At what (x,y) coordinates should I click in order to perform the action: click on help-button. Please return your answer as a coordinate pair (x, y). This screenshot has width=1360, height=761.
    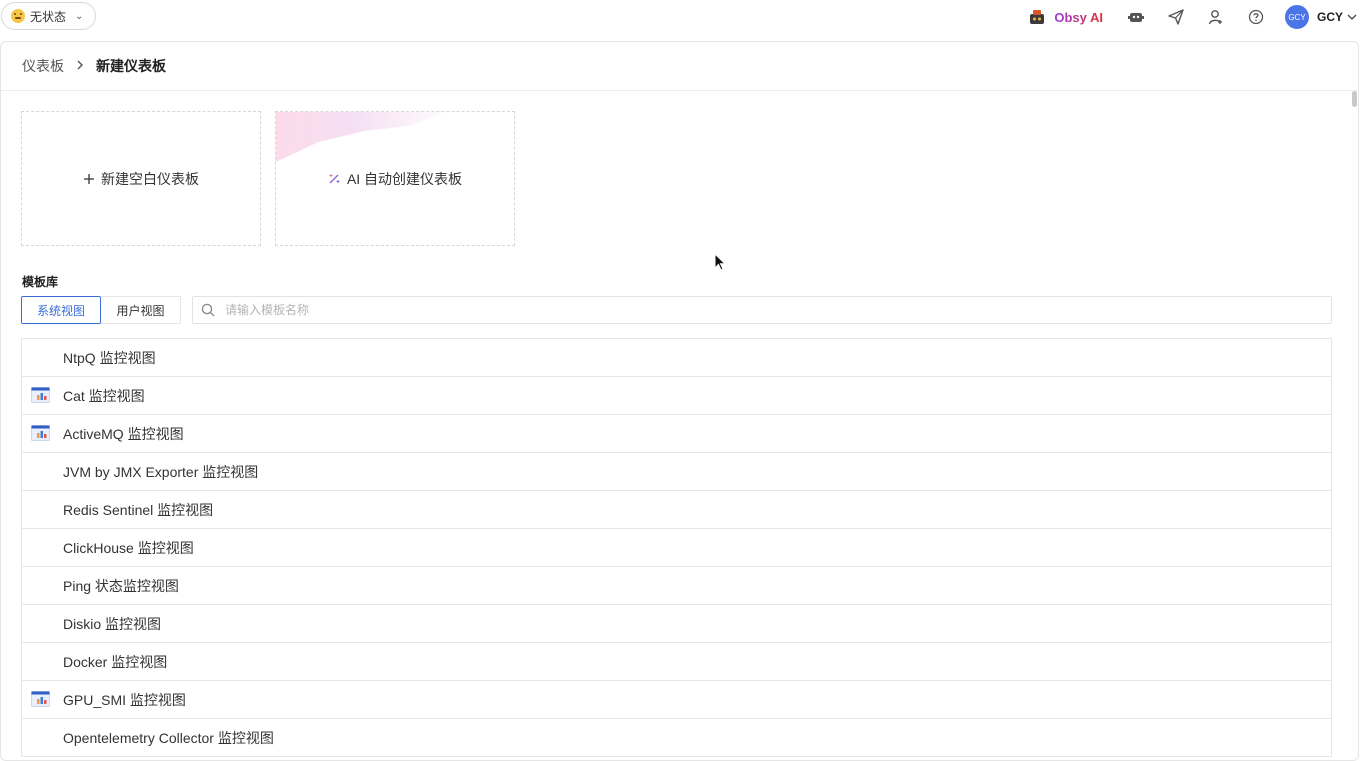
    Looking at the image, I should click on (1256, 17).